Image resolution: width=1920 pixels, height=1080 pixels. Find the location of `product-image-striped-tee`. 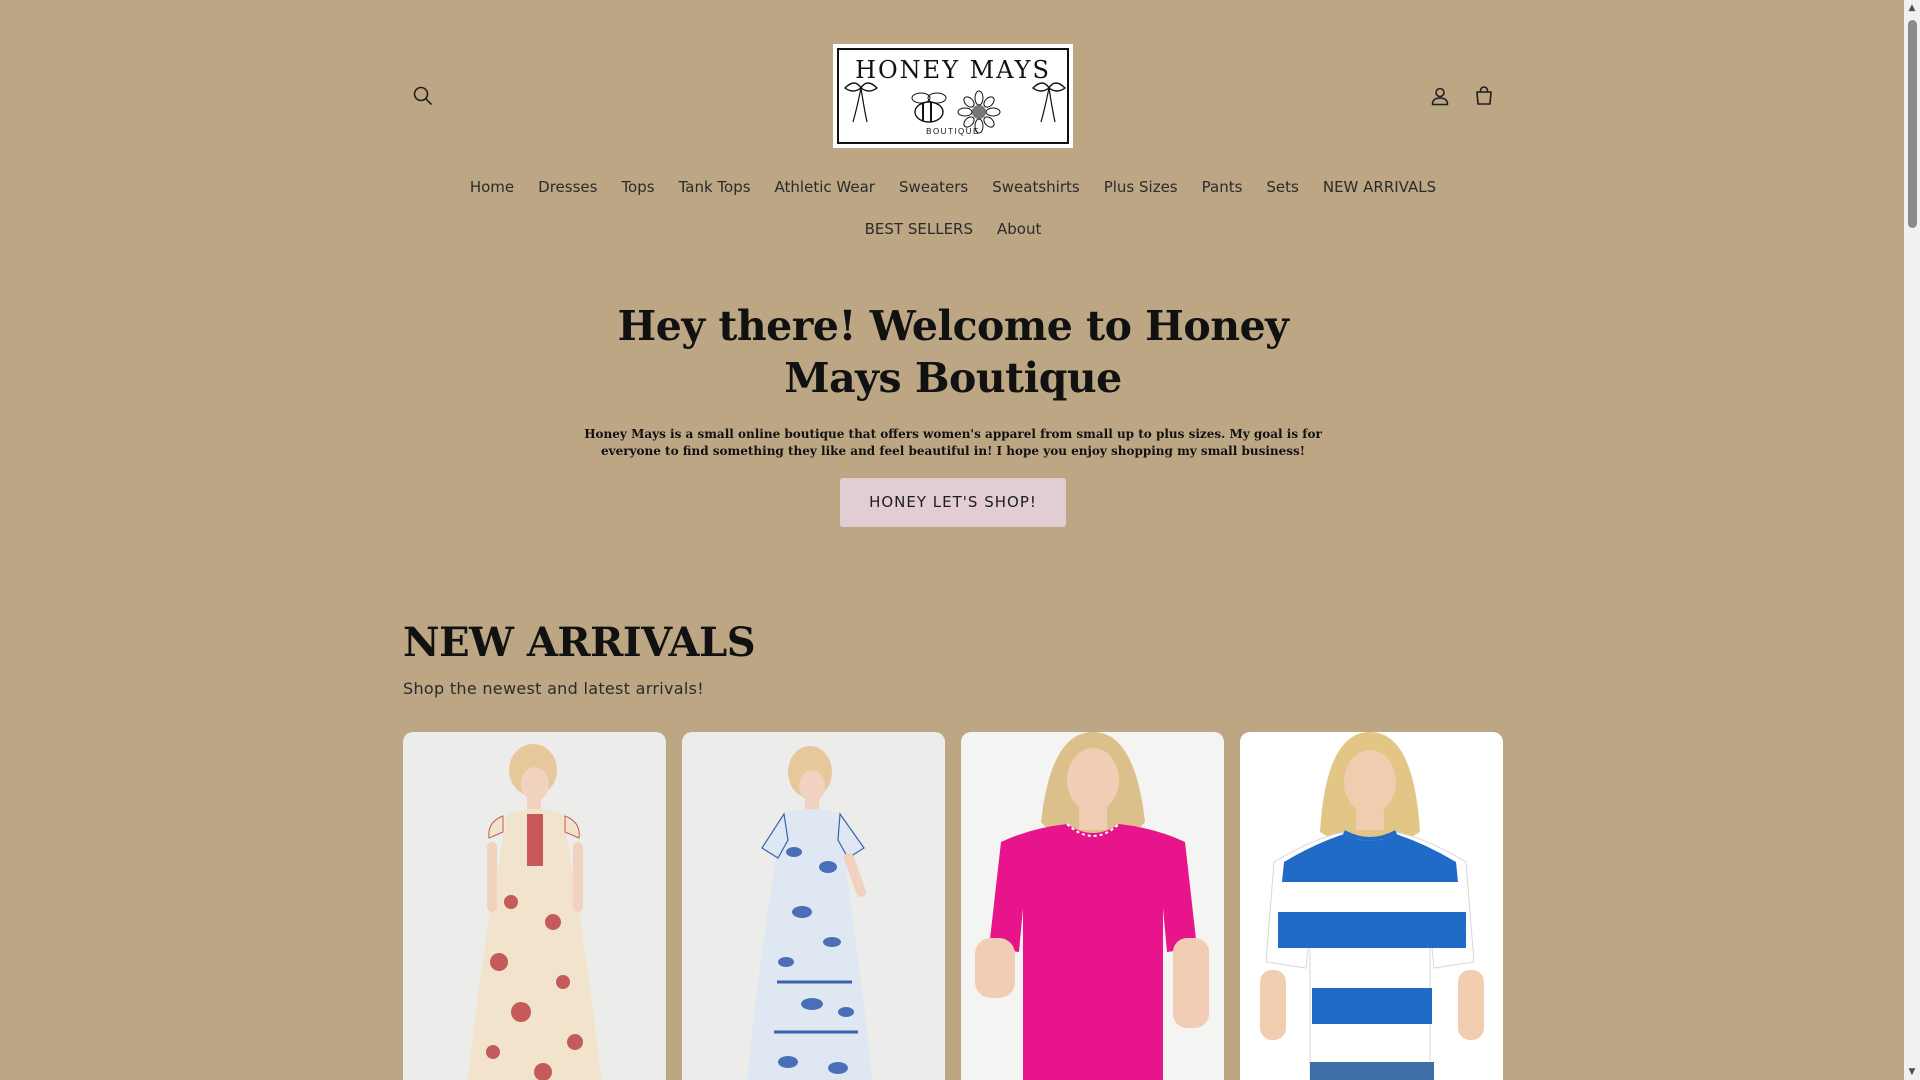

product-image-striped-tee is located at coordinates (1371, 906).